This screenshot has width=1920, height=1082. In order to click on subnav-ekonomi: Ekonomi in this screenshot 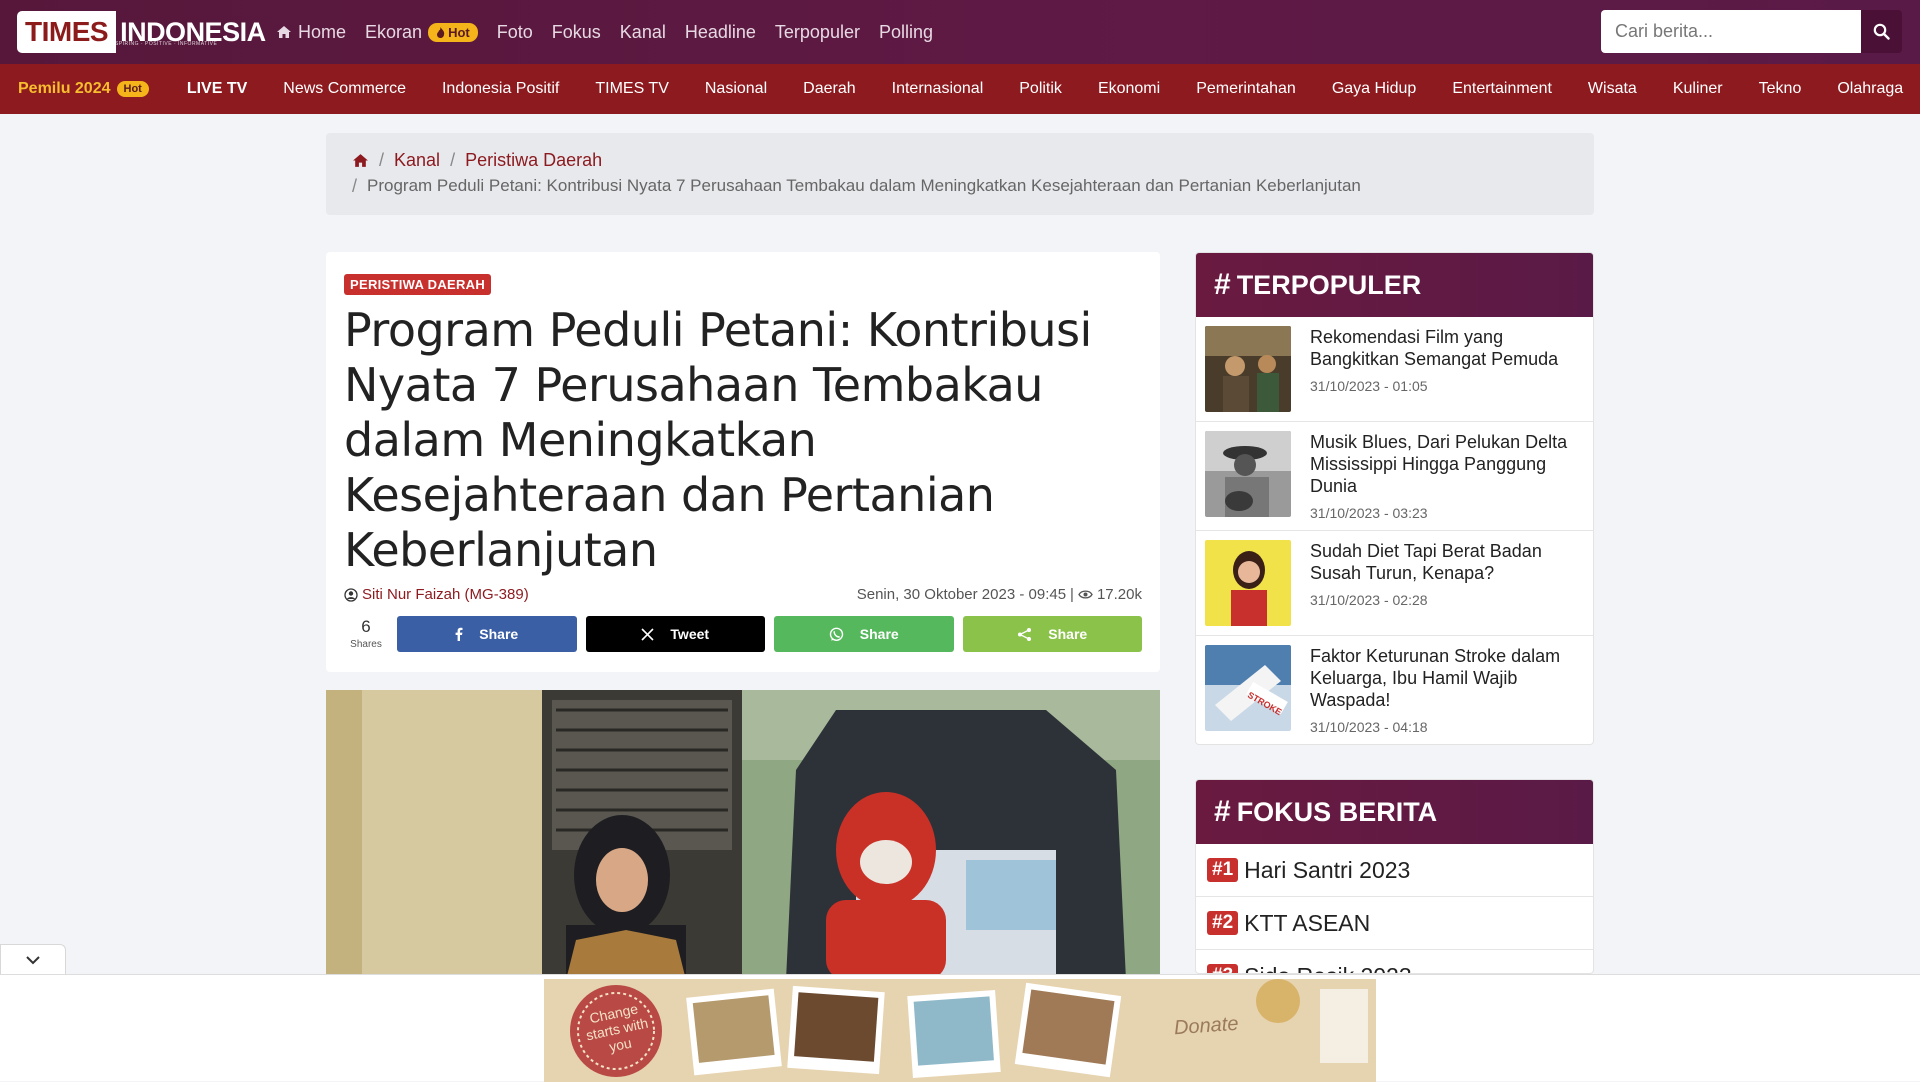, I will do `click(1129, 89)`.